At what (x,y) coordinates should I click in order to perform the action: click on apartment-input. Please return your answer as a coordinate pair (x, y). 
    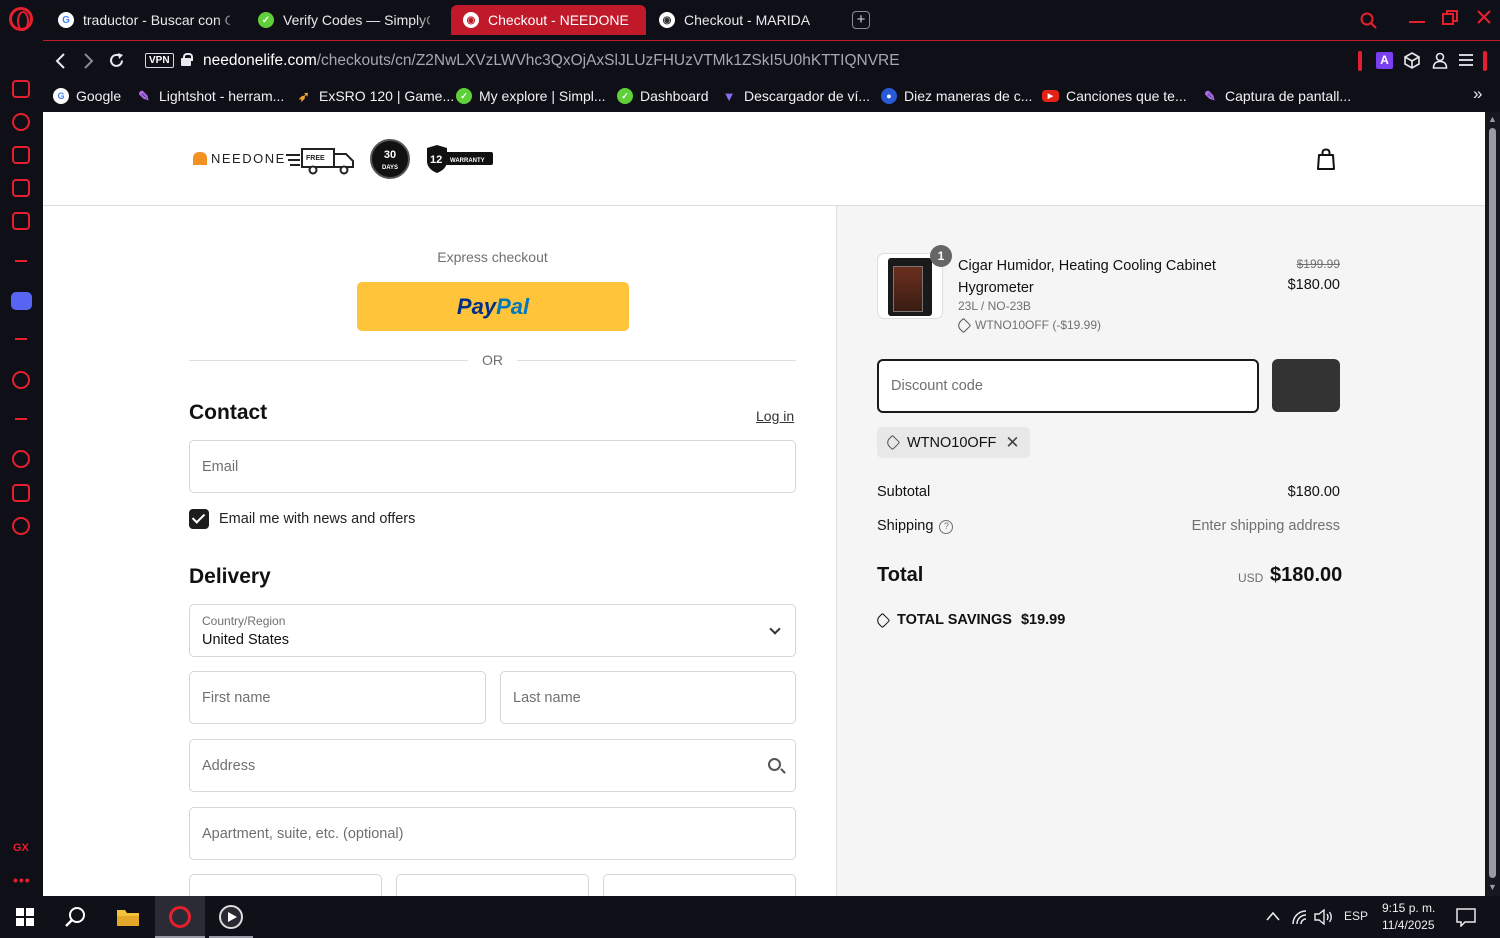
    Looking at the image, I should click on (492, 833).